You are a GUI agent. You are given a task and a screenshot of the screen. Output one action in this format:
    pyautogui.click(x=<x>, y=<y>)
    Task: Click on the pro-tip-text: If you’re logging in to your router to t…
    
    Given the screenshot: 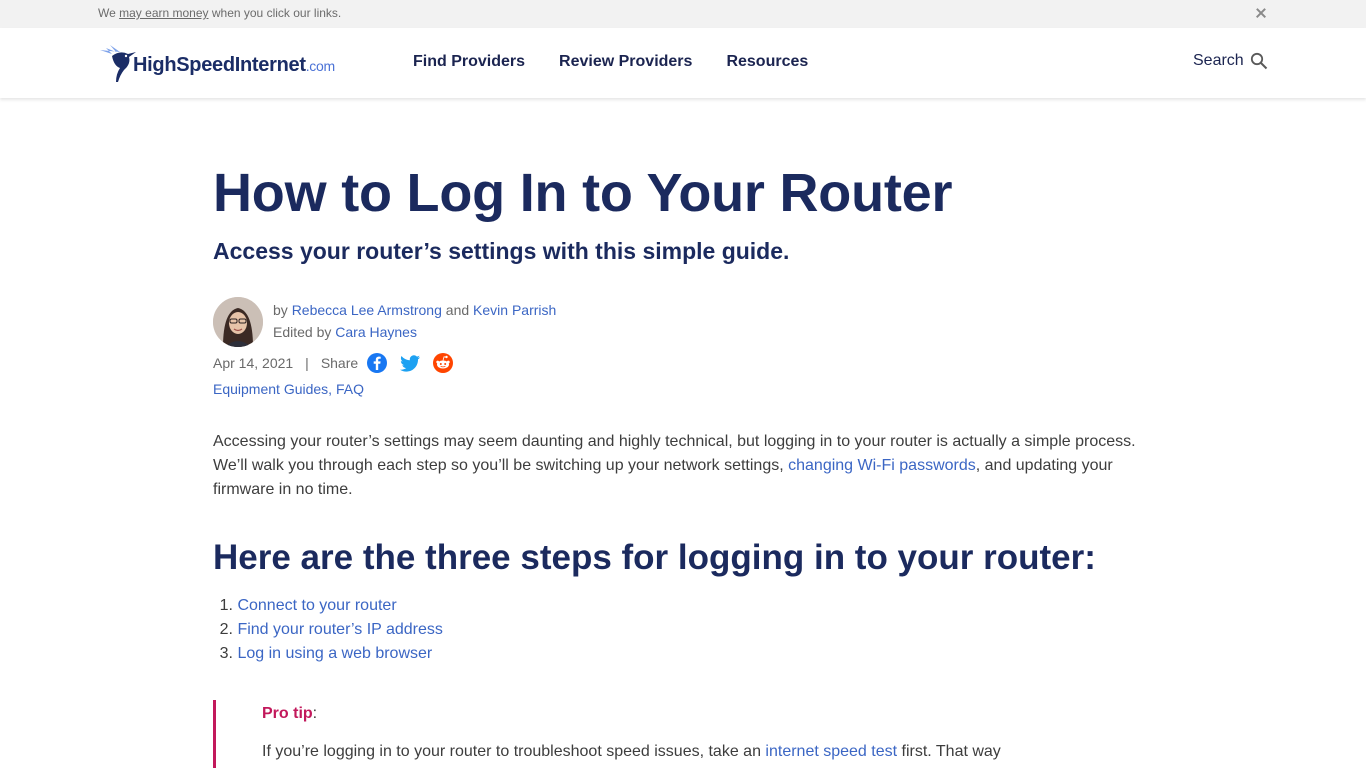 What is the action you would take?
    pyautogui.click(x=631, y=752)
    